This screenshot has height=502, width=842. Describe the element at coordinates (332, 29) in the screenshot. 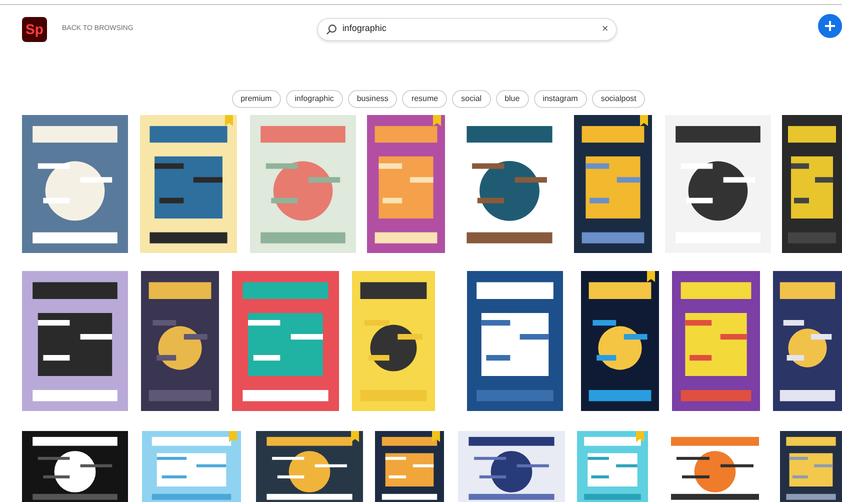

I see `search-icon` at that location.